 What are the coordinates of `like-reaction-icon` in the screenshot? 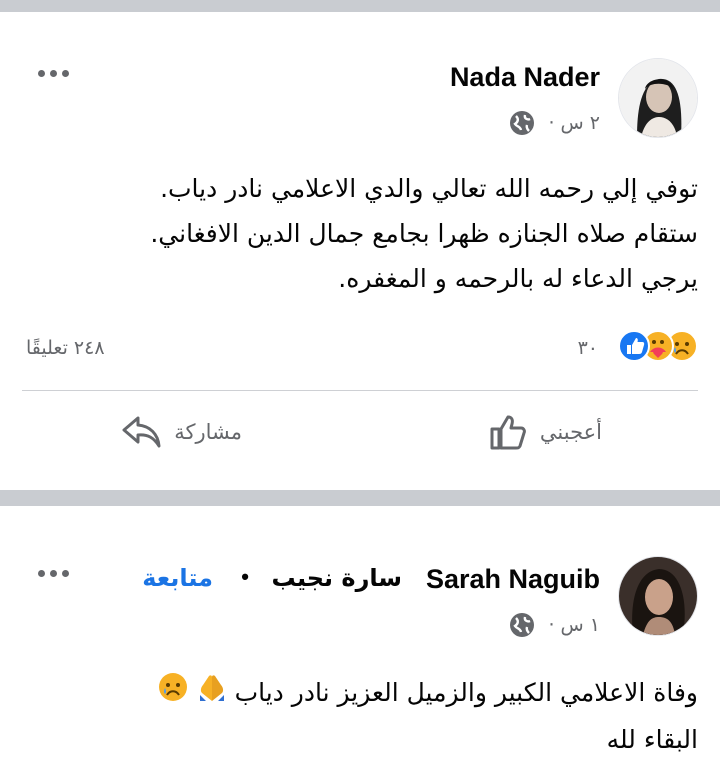 It's located at (634, 348).